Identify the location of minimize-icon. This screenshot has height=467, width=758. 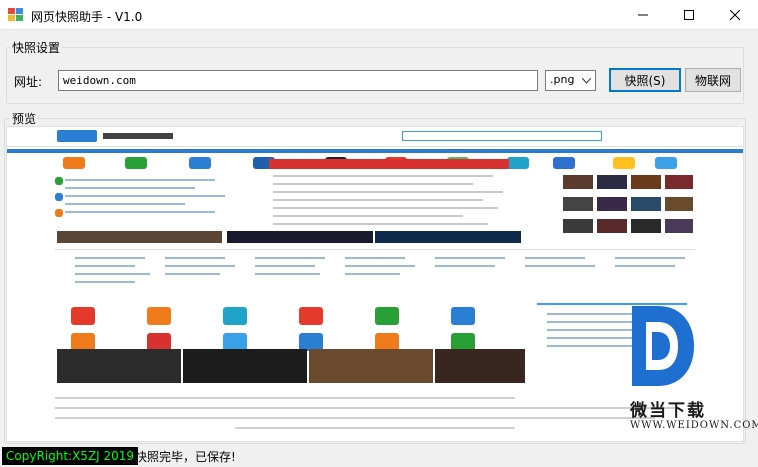
(643, 15).